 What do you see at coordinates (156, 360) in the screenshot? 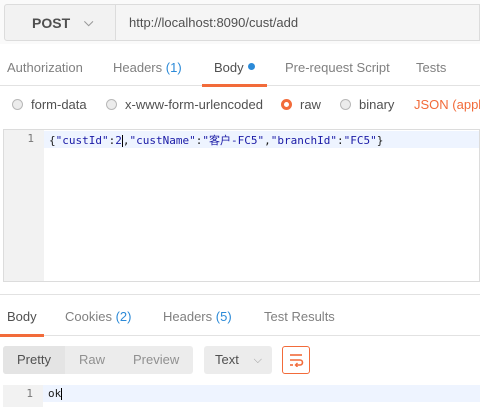
I see `view-mode-preview-button: Preview` at bounding box center [156, 360].